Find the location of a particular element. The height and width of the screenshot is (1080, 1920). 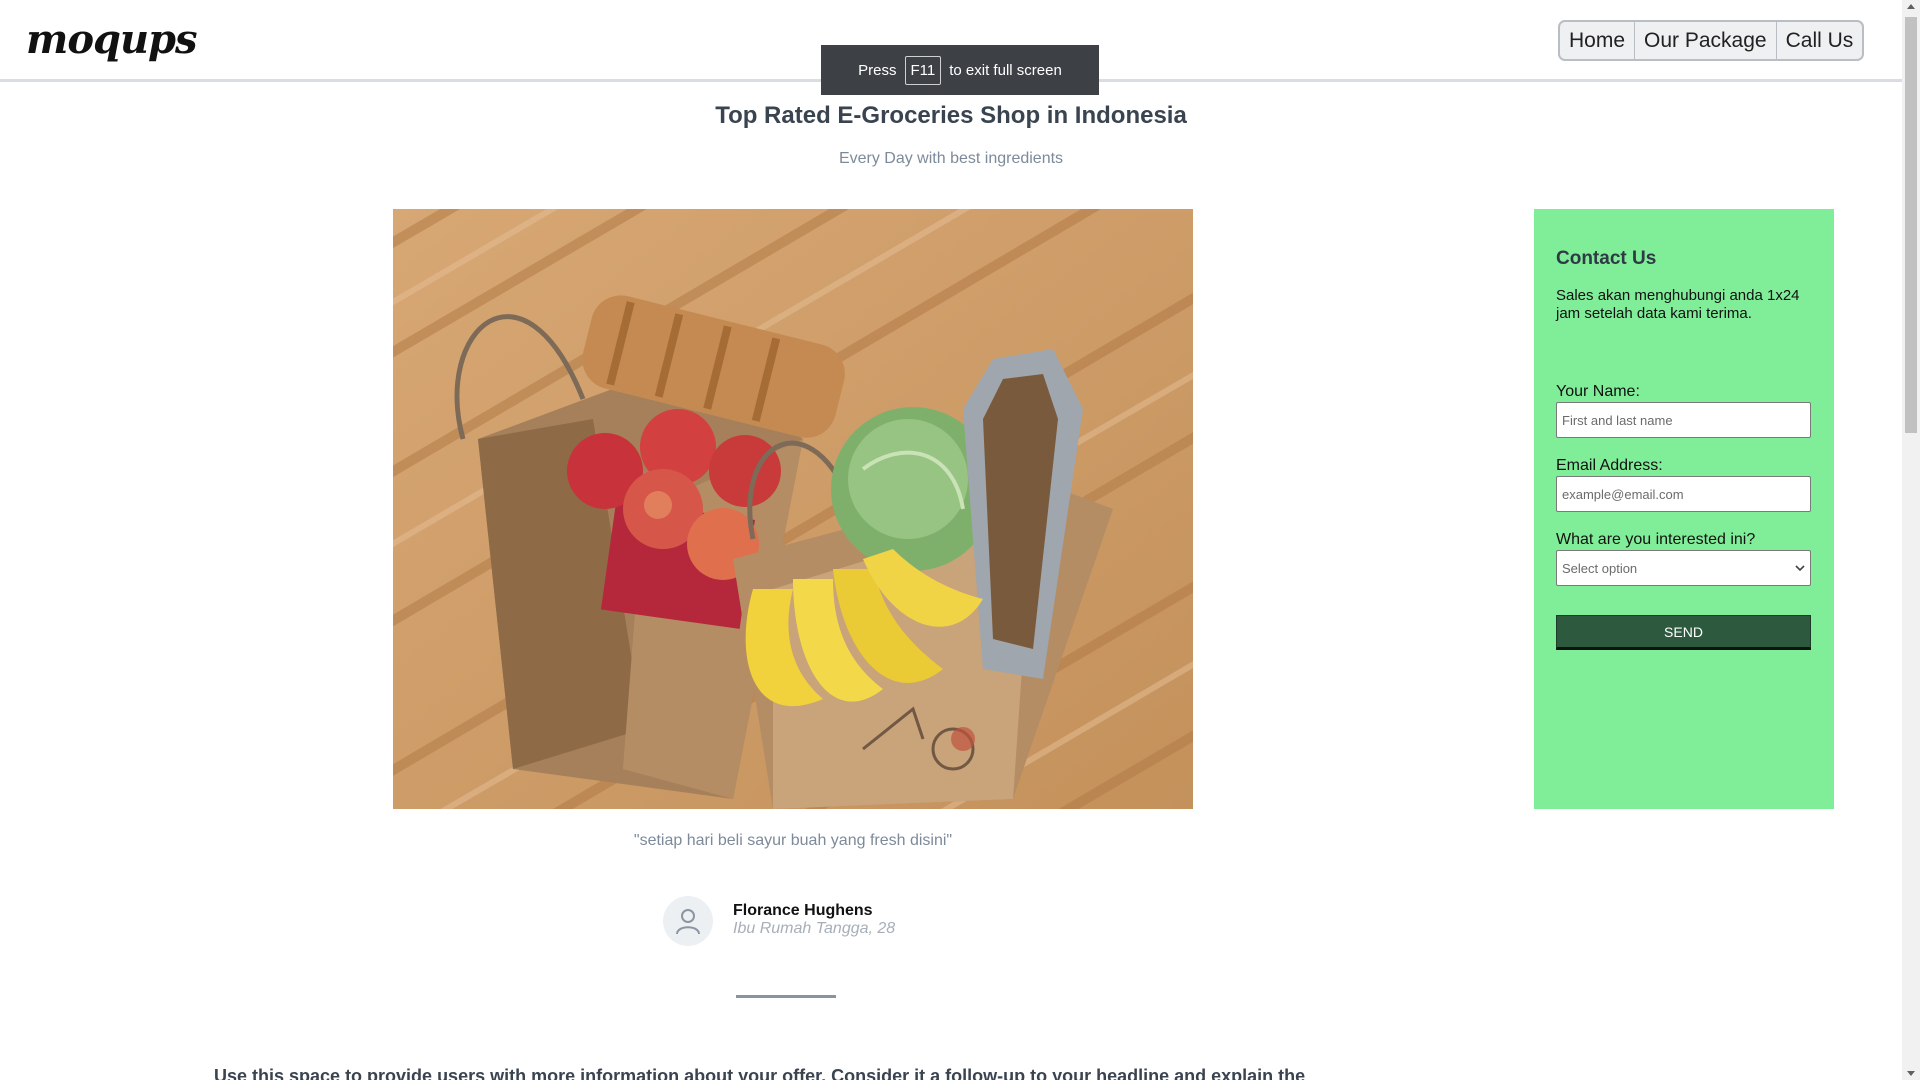

nav-home: Home is located at coordinates (1598, 40).